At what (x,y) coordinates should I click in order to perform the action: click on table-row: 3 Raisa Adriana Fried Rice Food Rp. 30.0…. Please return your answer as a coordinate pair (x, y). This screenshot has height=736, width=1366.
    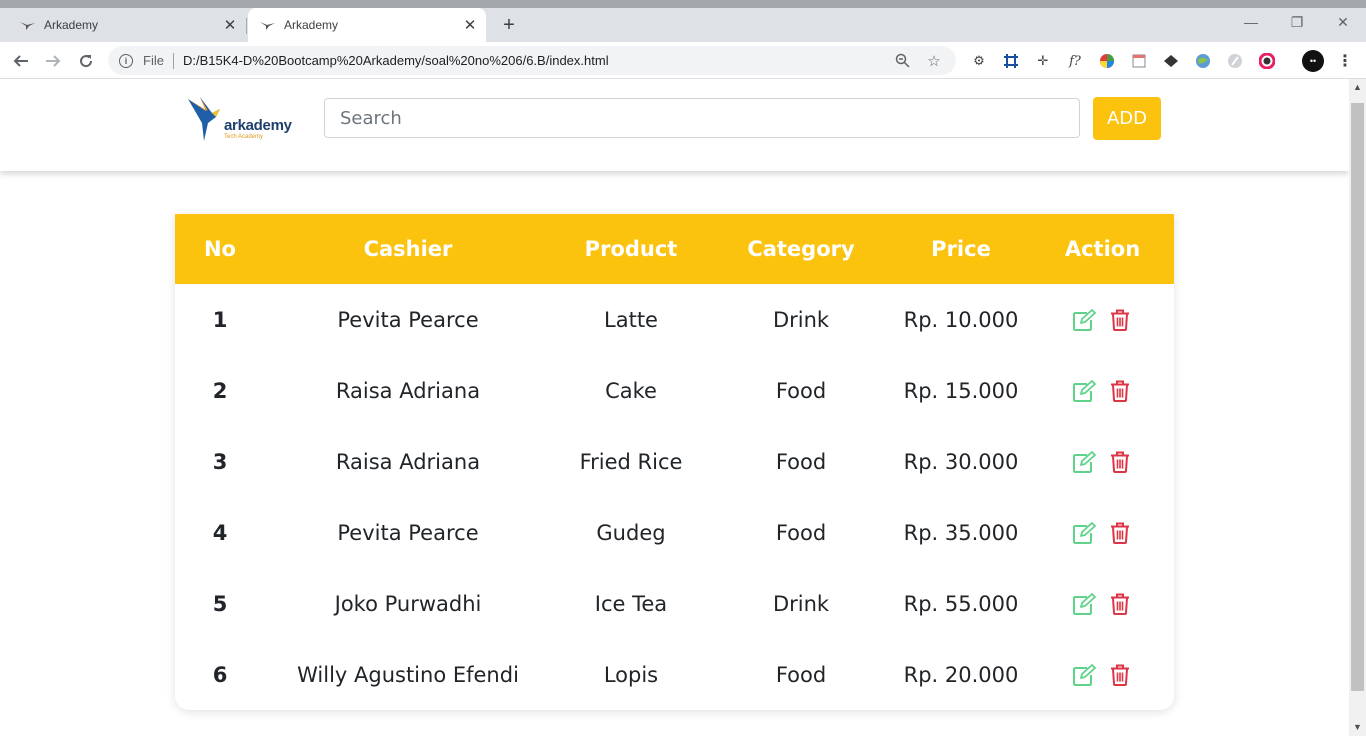
    Looking at the image, I should click on (674, 461).